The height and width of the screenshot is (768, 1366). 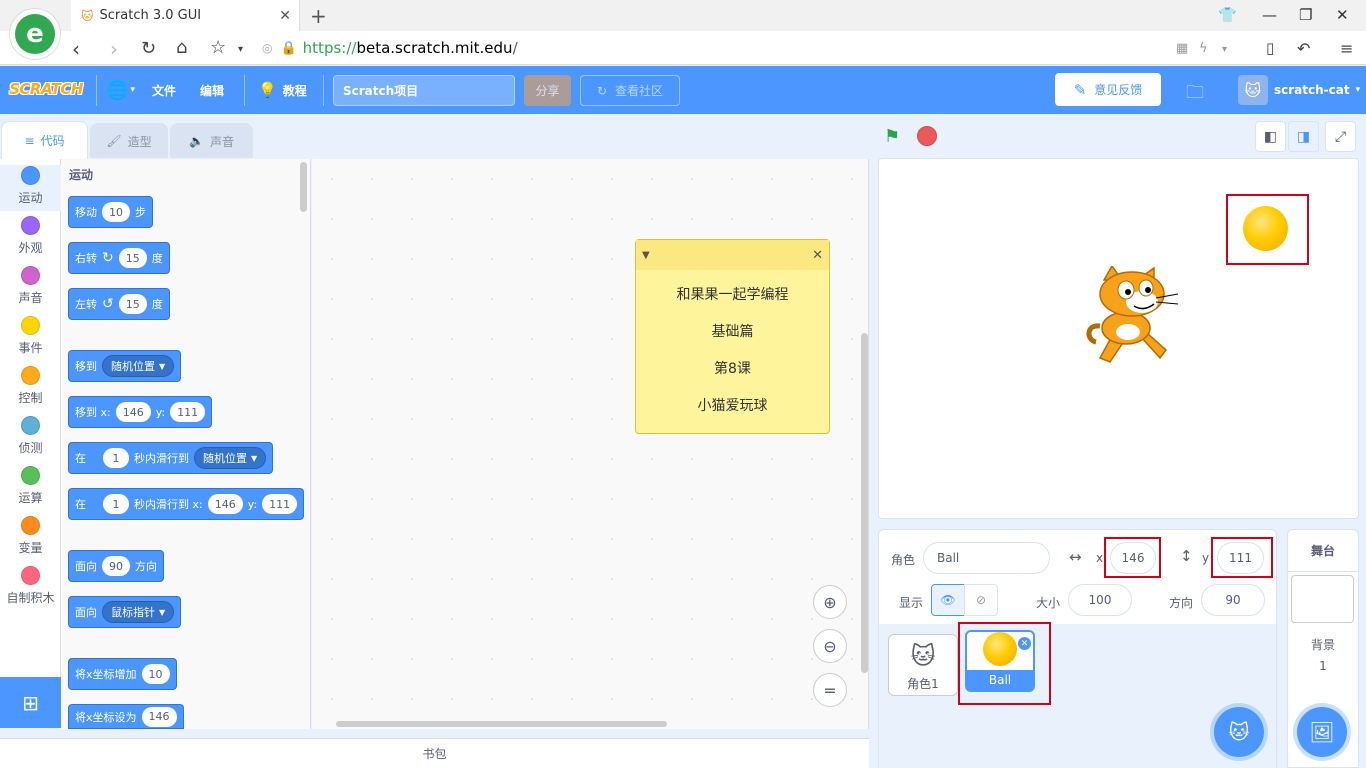 I want to click on qr-icon: ▦, so click(x=1182, y=48).